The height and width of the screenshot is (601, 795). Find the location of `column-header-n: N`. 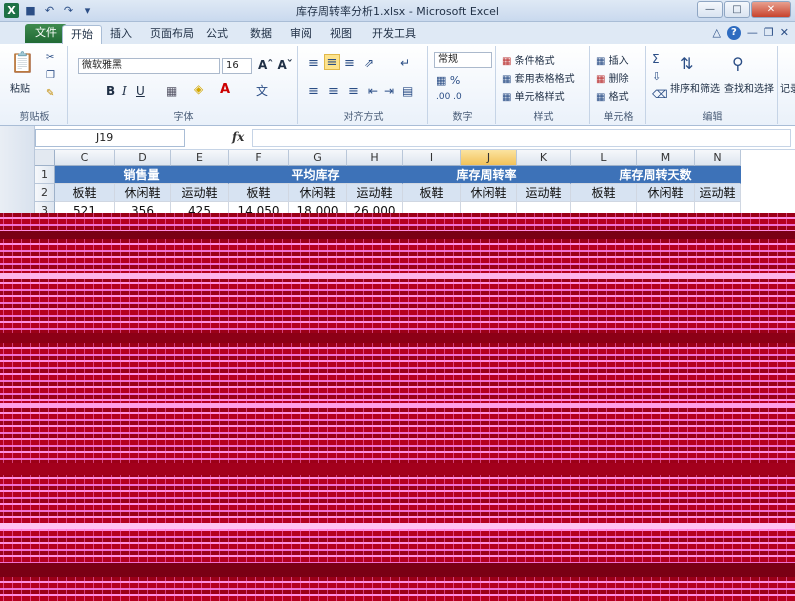

column-header-n: N is located at coordinates (718, 158).